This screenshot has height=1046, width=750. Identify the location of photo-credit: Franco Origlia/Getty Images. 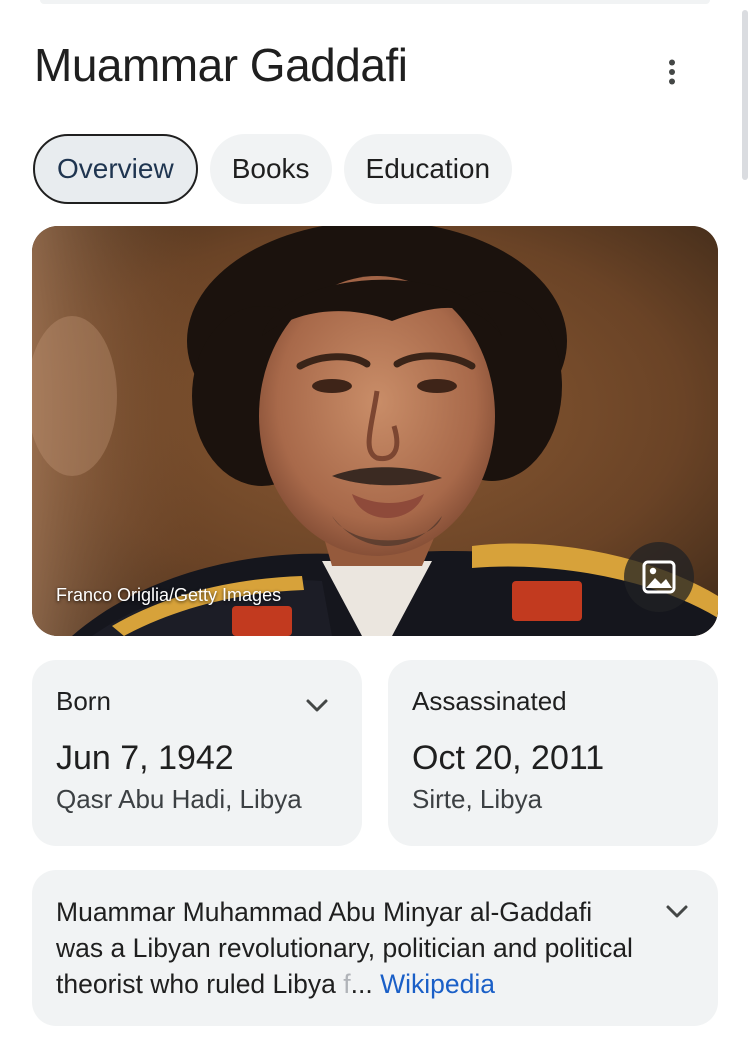
(169, 595).